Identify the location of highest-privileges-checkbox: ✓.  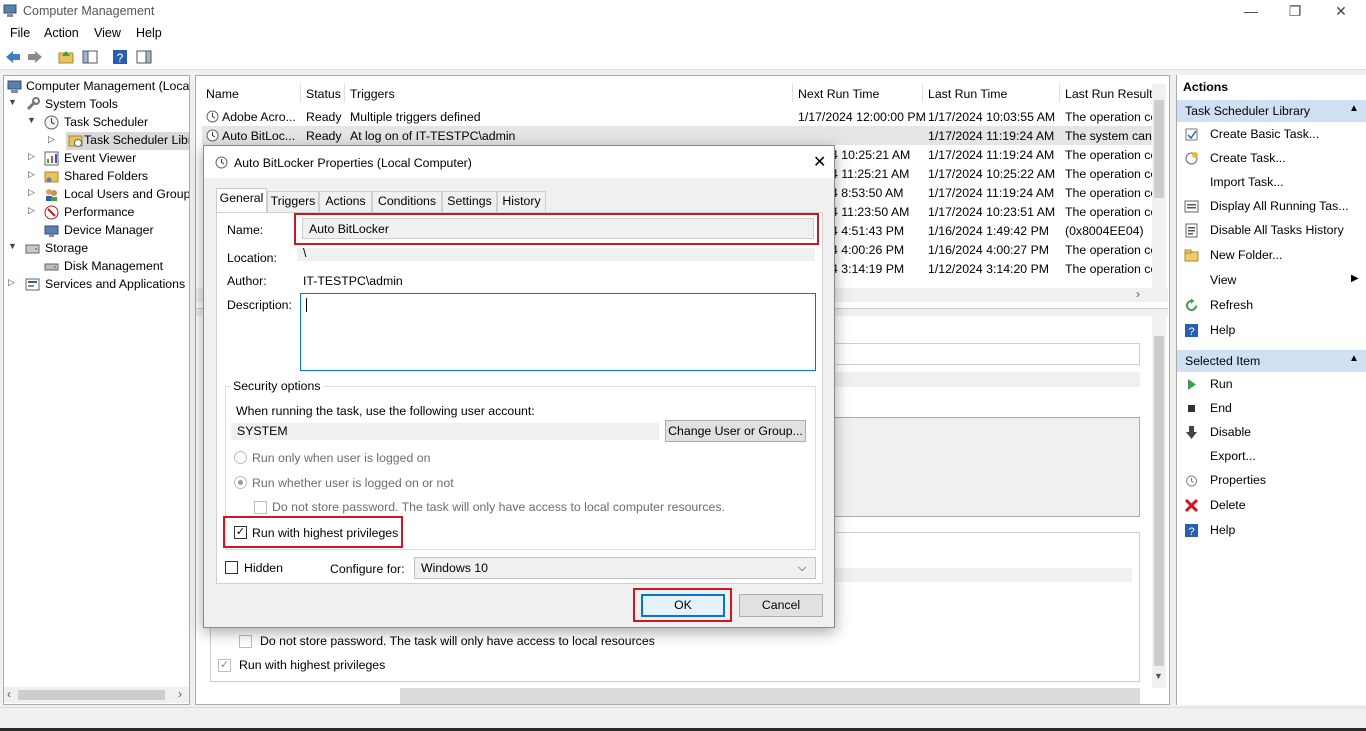
(240, 532).